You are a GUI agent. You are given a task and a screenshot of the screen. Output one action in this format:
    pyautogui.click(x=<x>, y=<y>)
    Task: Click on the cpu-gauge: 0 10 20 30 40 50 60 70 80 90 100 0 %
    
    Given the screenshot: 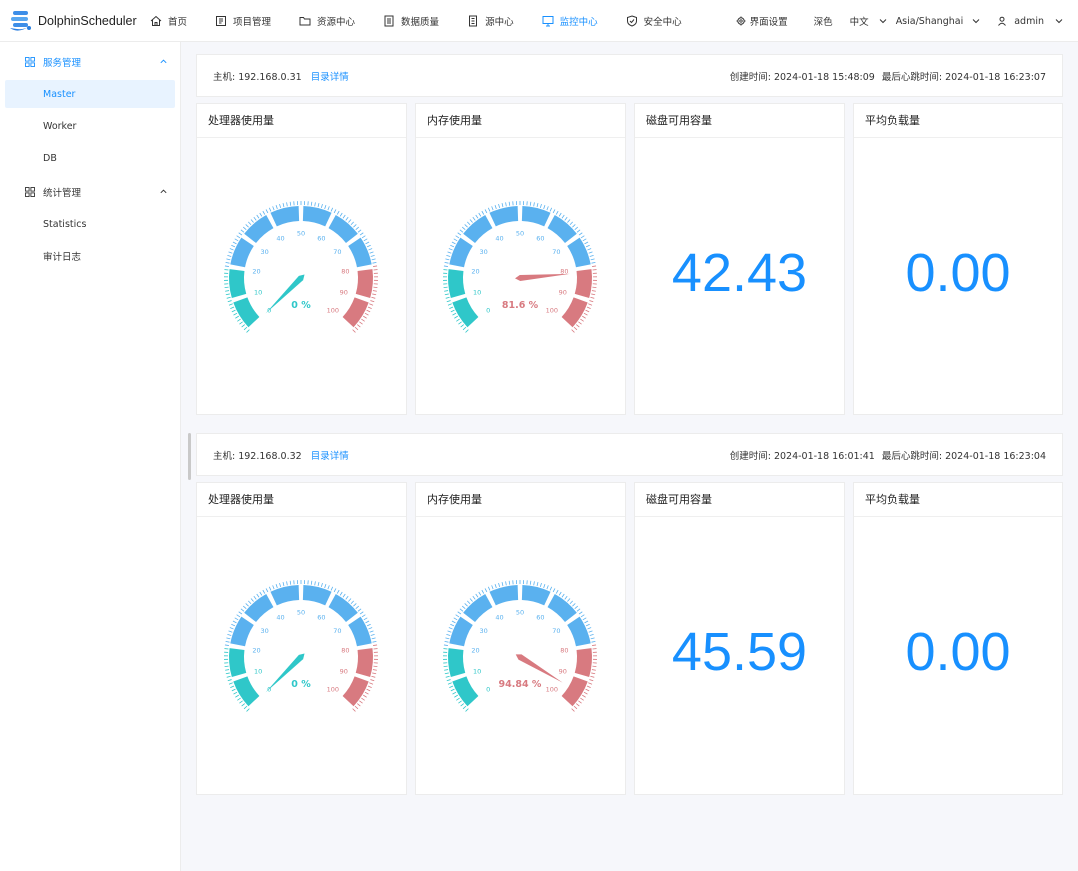 What is the action you would take?
    pyautogui.click(x=301, y=646)
    